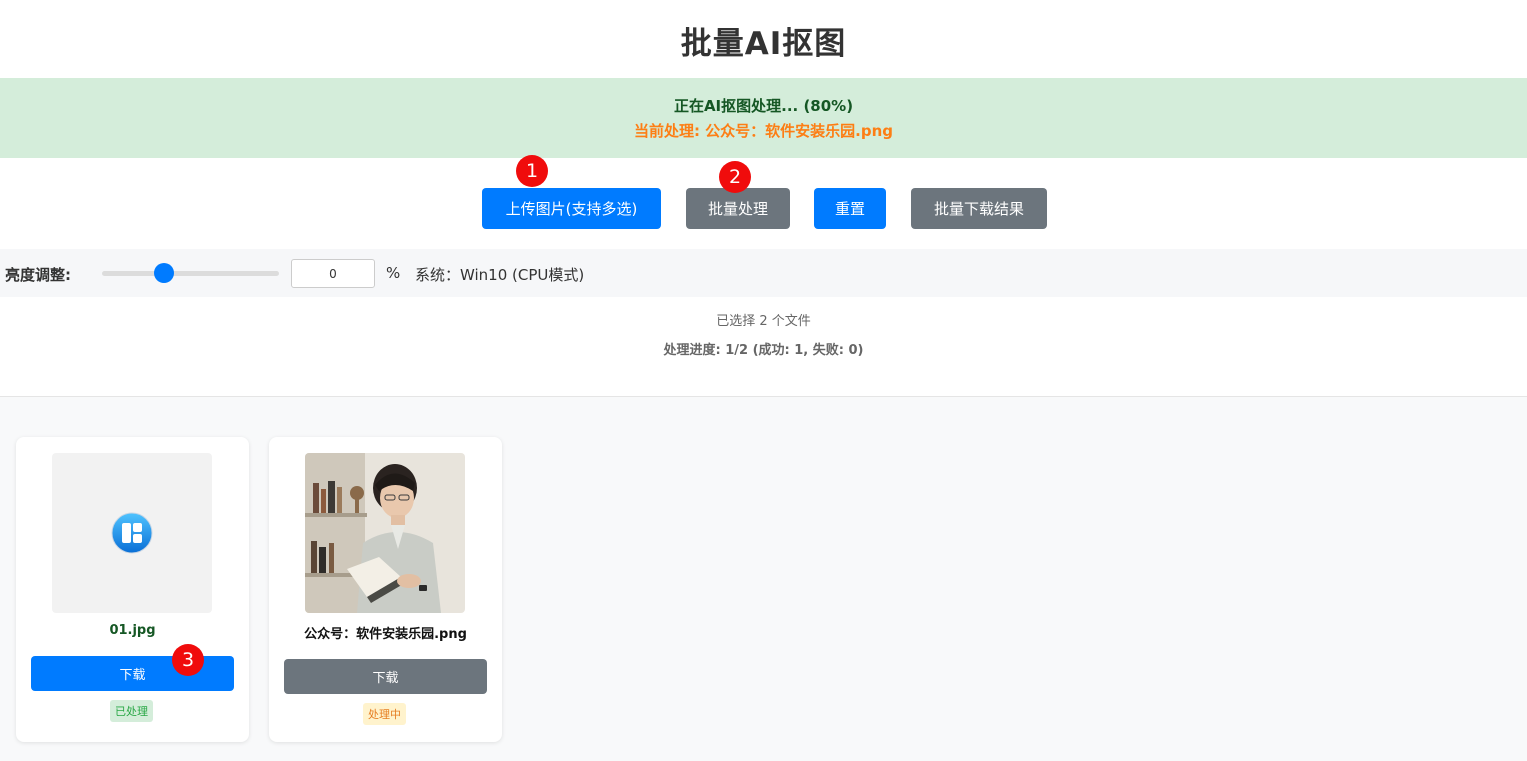 Image resolution: width=1527 pixels, height=761 pixels. What do you see at coordinates (763, 321) in the screenshot?
I see `file-count-text: 已选择 2 个文件` at bounding box center [763, 321].